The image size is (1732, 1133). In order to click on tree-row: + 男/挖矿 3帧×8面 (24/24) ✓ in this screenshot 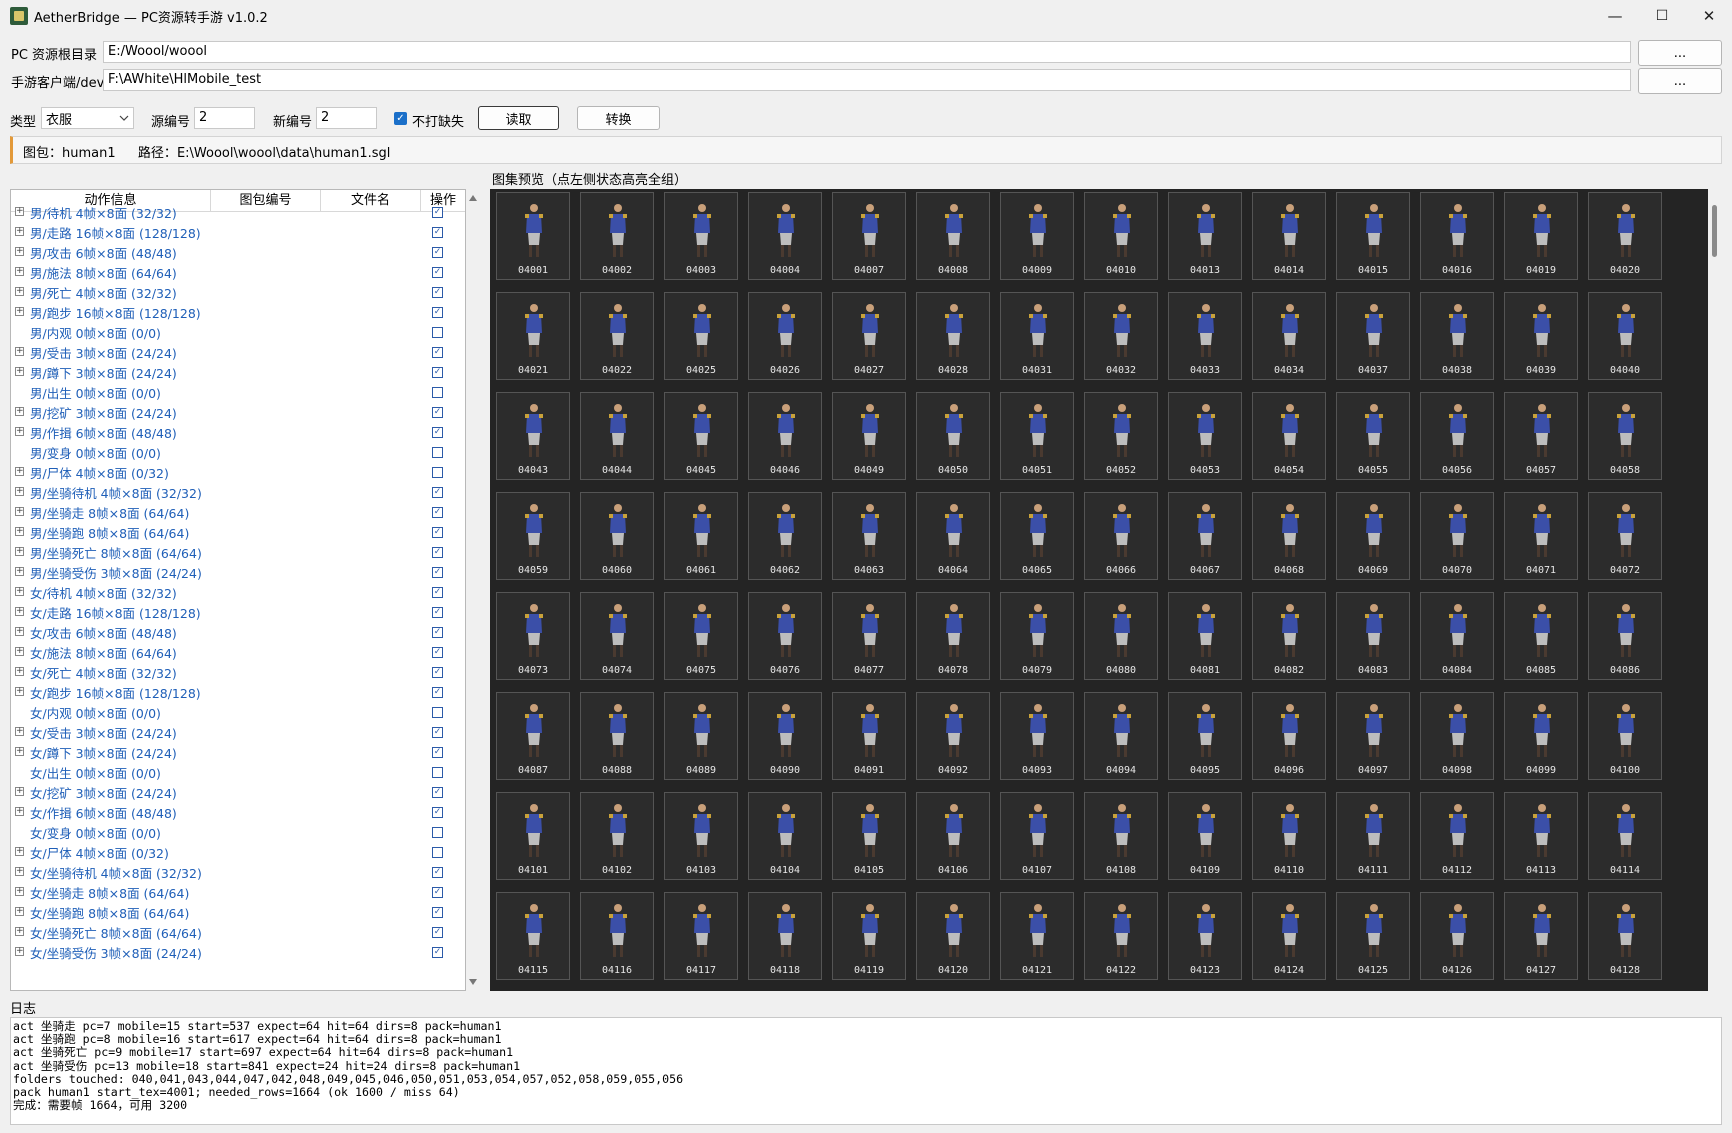, I will do `click(238, 412)`.